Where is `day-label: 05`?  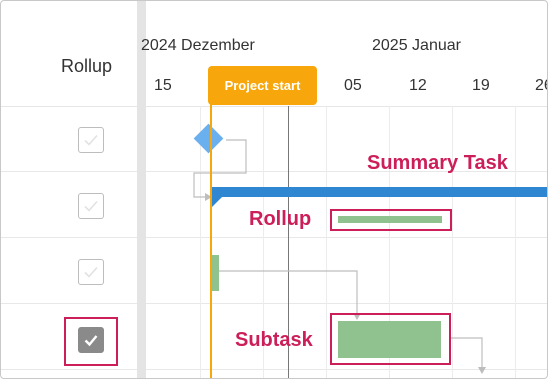 day-label: 05 is located at coordinates (353, 85).